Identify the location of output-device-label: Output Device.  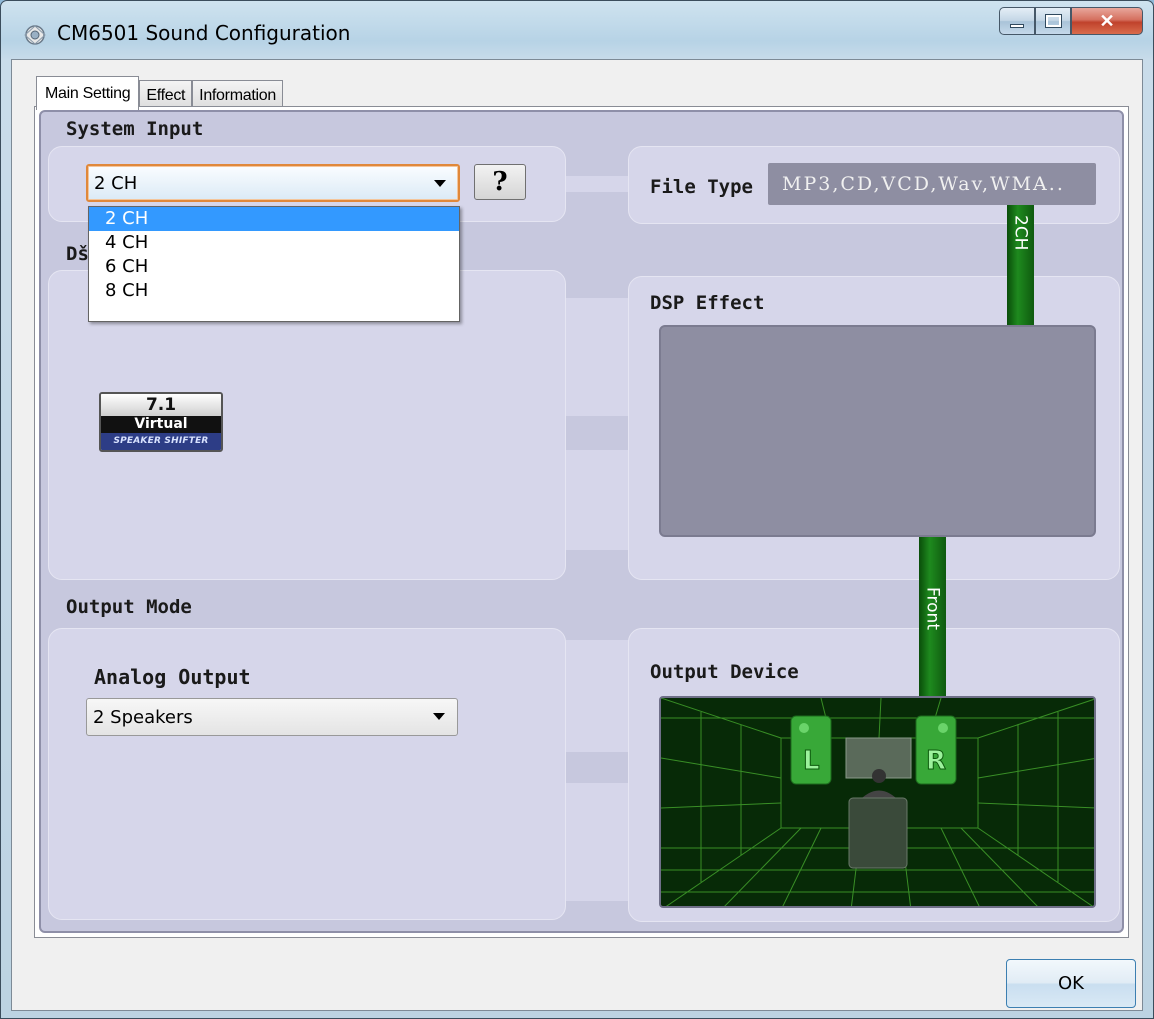
(724, 672).